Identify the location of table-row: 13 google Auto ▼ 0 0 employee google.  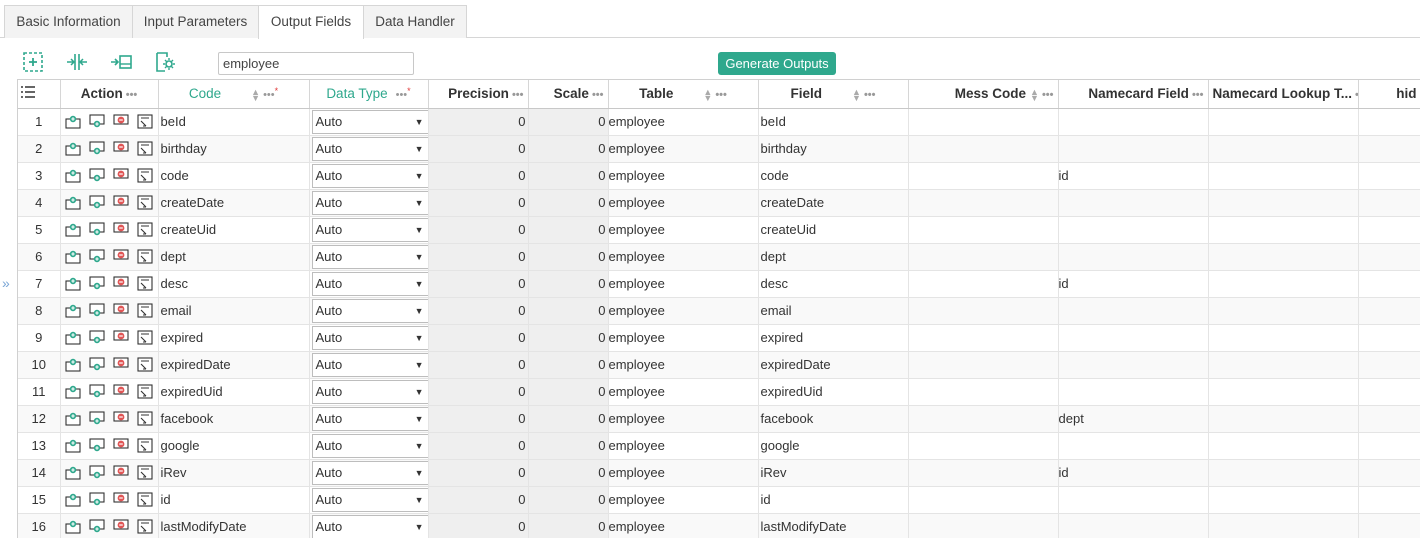
(719, 446).